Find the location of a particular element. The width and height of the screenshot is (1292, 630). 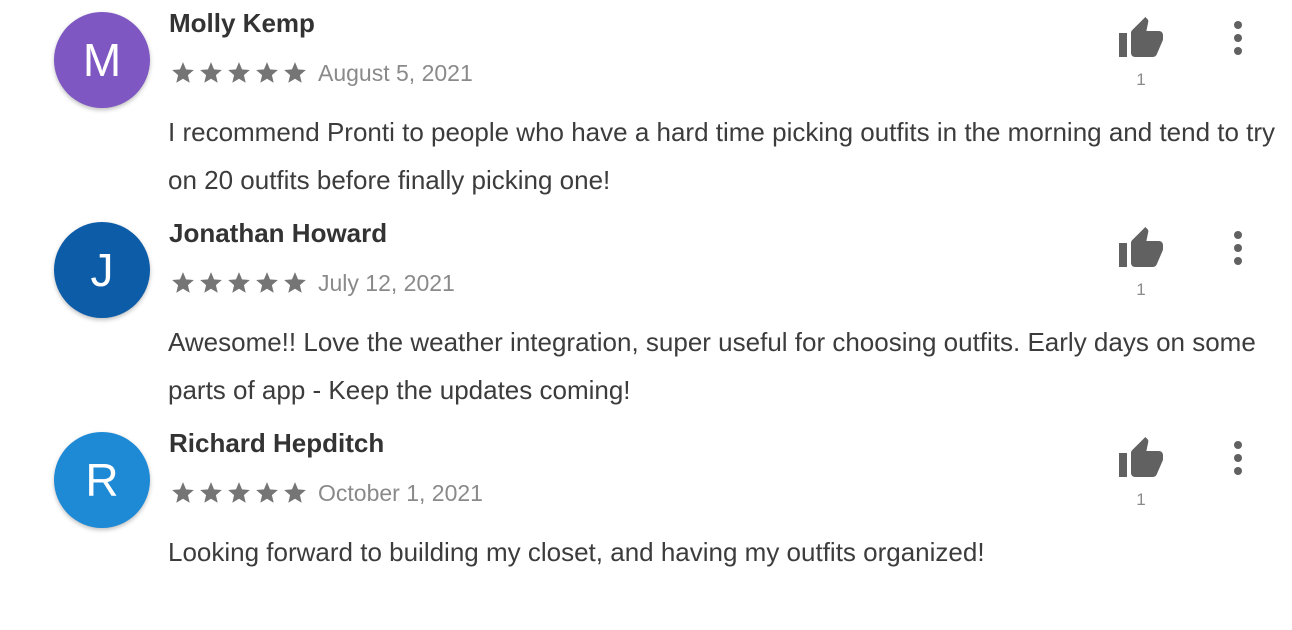

rating-row: August 5, 2021 is located at coordinates (321, 73).